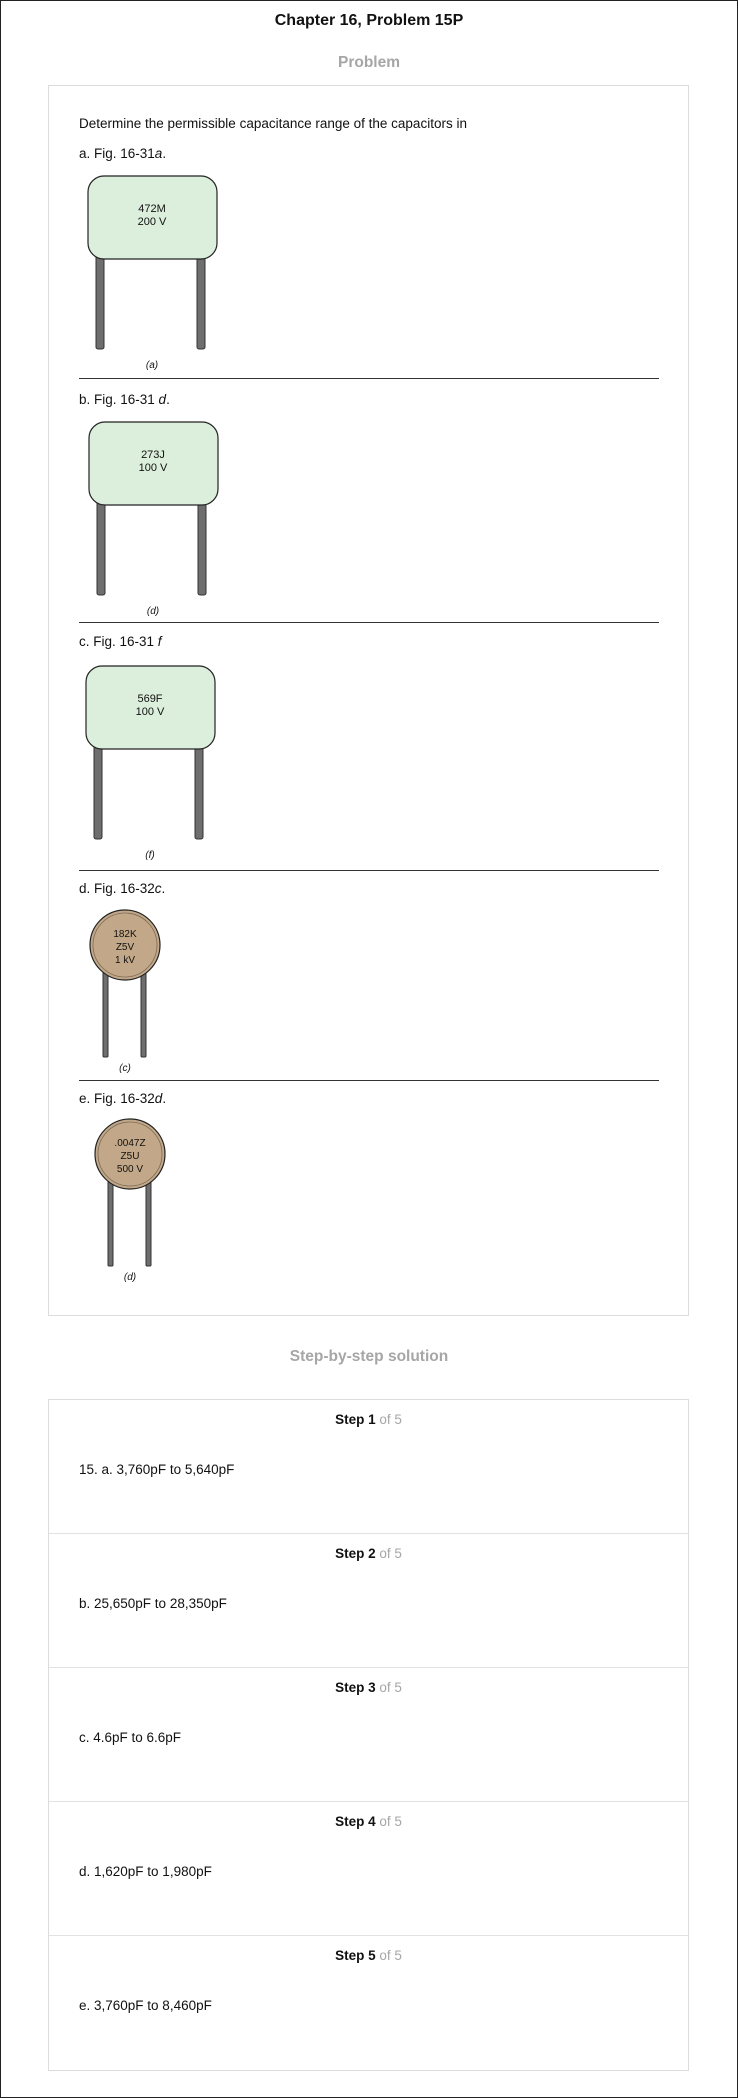 This screenshot has width=738, height=2098. I want to click on step-text: b. 25,650pF to 28,350pF, so click(153, 1603).